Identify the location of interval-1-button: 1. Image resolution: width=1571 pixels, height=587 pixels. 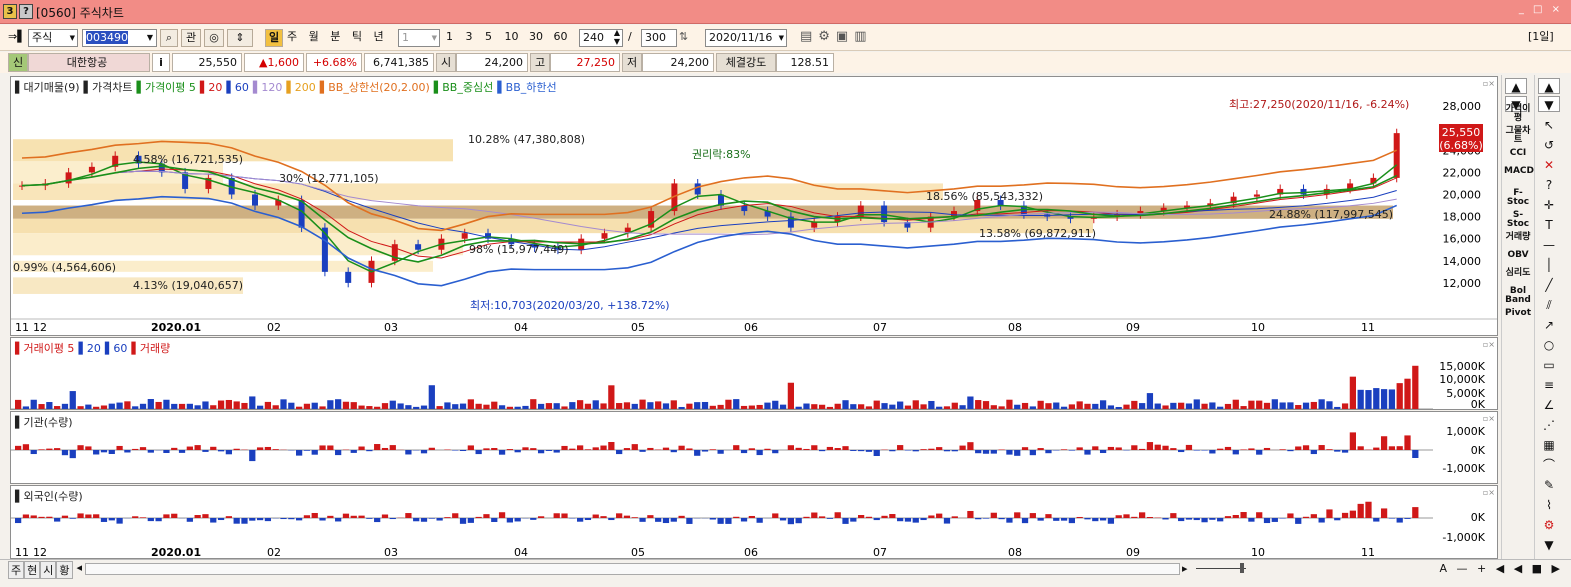
(449, 36).